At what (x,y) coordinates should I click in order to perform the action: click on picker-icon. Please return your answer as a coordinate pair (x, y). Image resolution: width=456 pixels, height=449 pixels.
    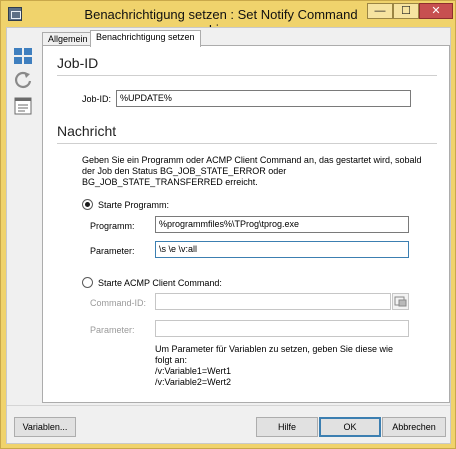
    Looking at the image, I should click on (400, 301).